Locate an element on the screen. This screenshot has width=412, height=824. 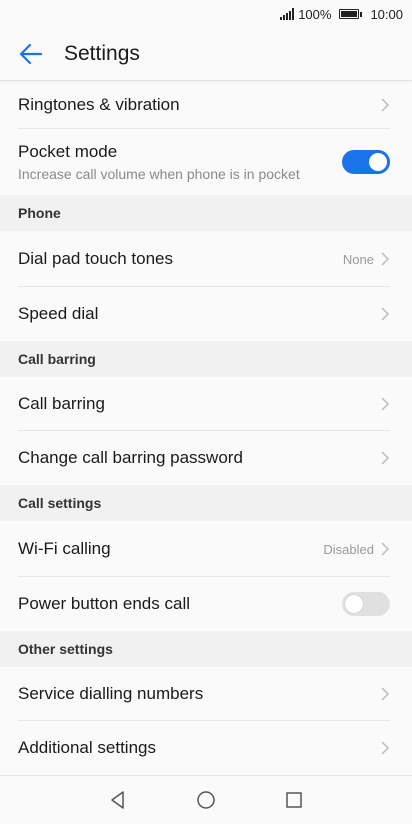
circle-home-icon is located at coordinates (206, 800).